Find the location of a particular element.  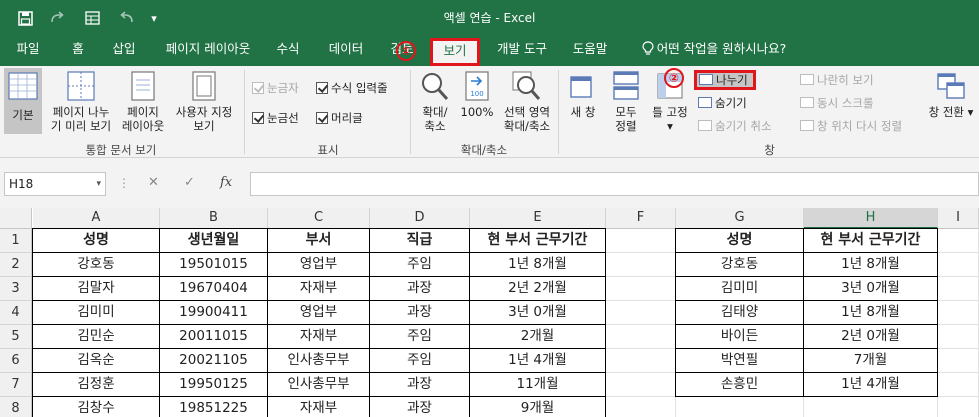

tab-help: 도움말 is located at coordinates (590, 51).